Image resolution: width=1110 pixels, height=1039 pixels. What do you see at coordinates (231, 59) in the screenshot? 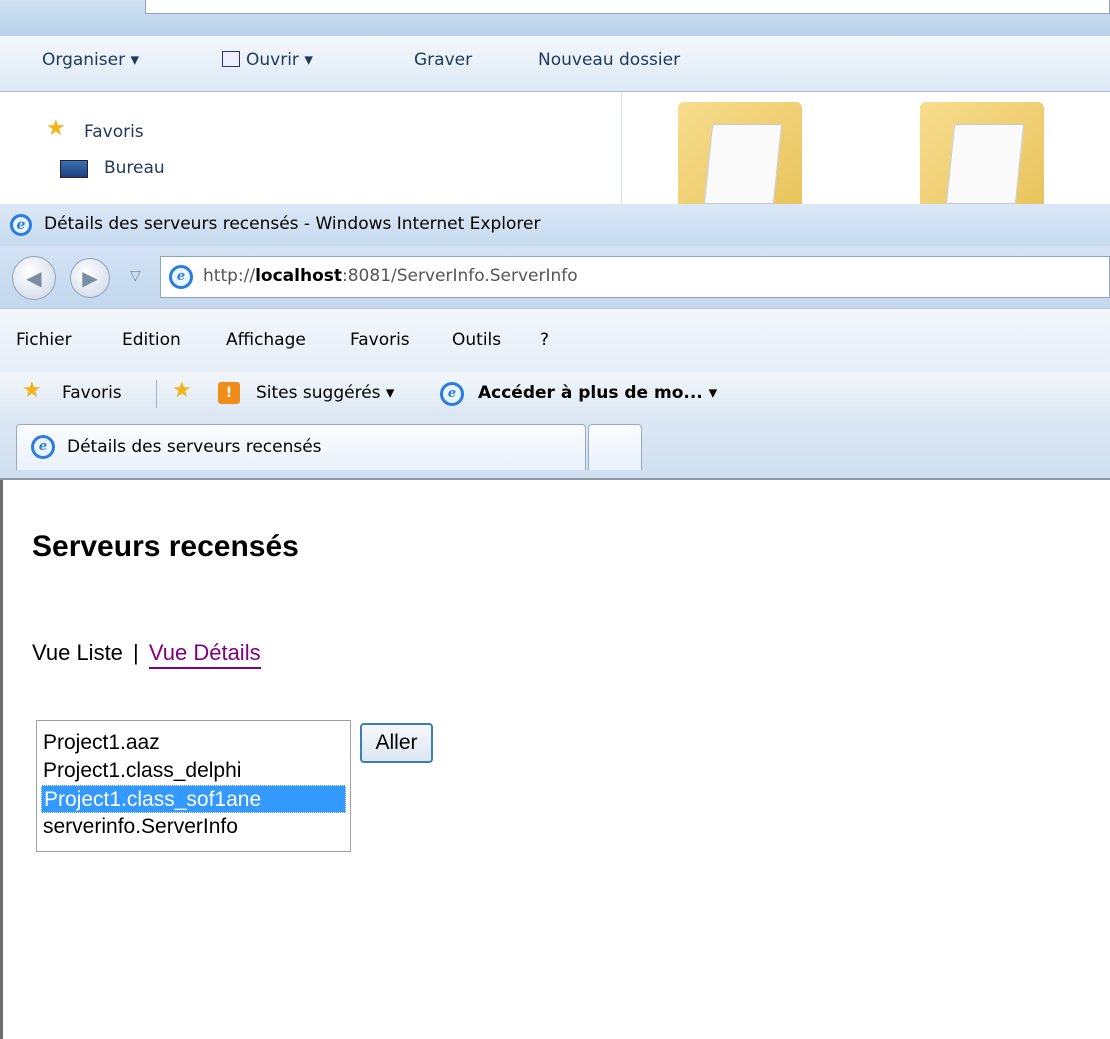
I see `open-icon` at bounding box center [231, 59].